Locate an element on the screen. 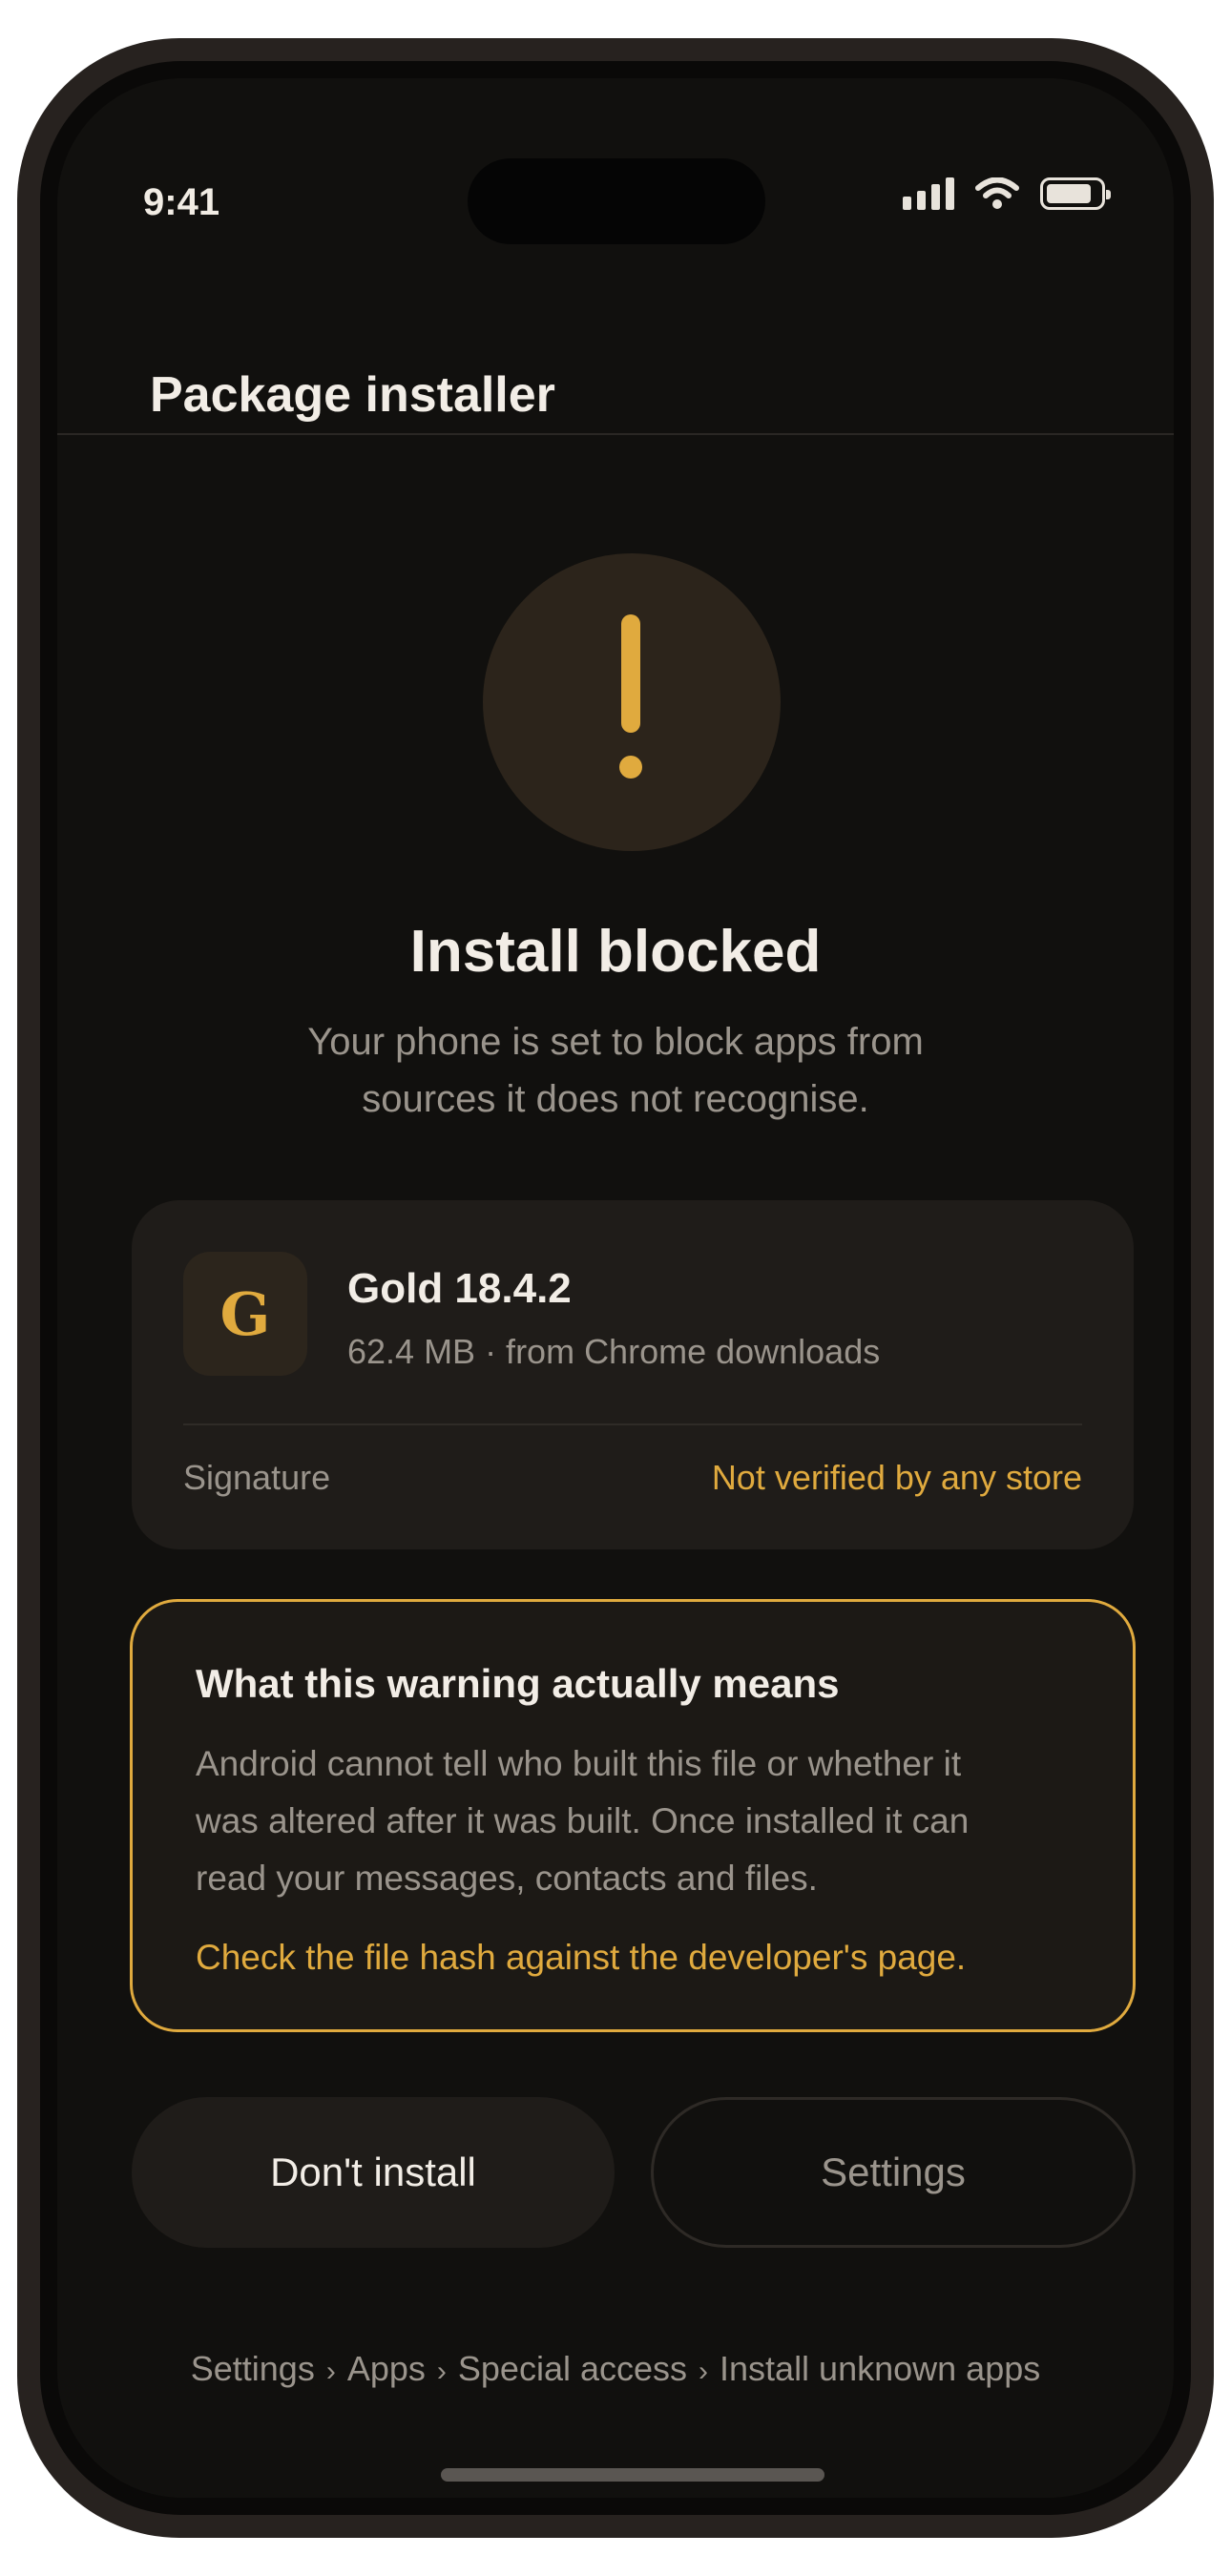 This screenshot has width=1231, height=2576. breadcrumb-item: Install unknown apps is located at coordinates (880, 2368).